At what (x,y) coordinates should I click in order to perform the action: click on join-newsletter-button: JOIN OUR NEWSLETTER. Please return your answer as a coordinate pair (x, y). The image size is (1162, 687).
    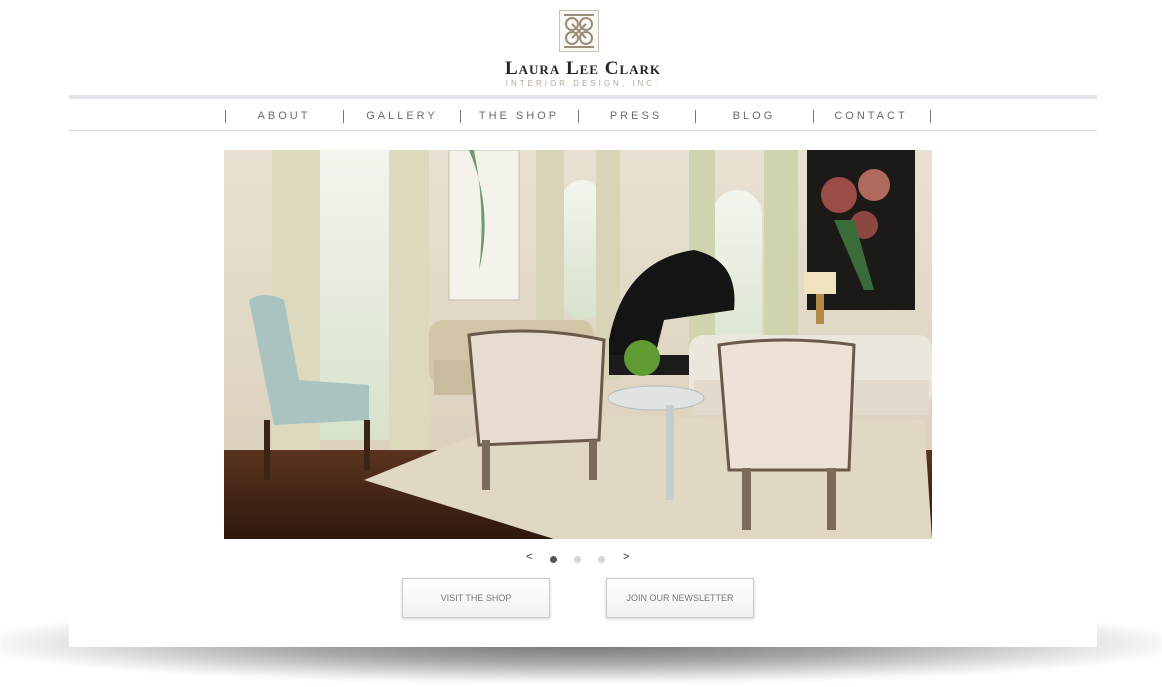
    Looking at the image, I should click on (680, 598).